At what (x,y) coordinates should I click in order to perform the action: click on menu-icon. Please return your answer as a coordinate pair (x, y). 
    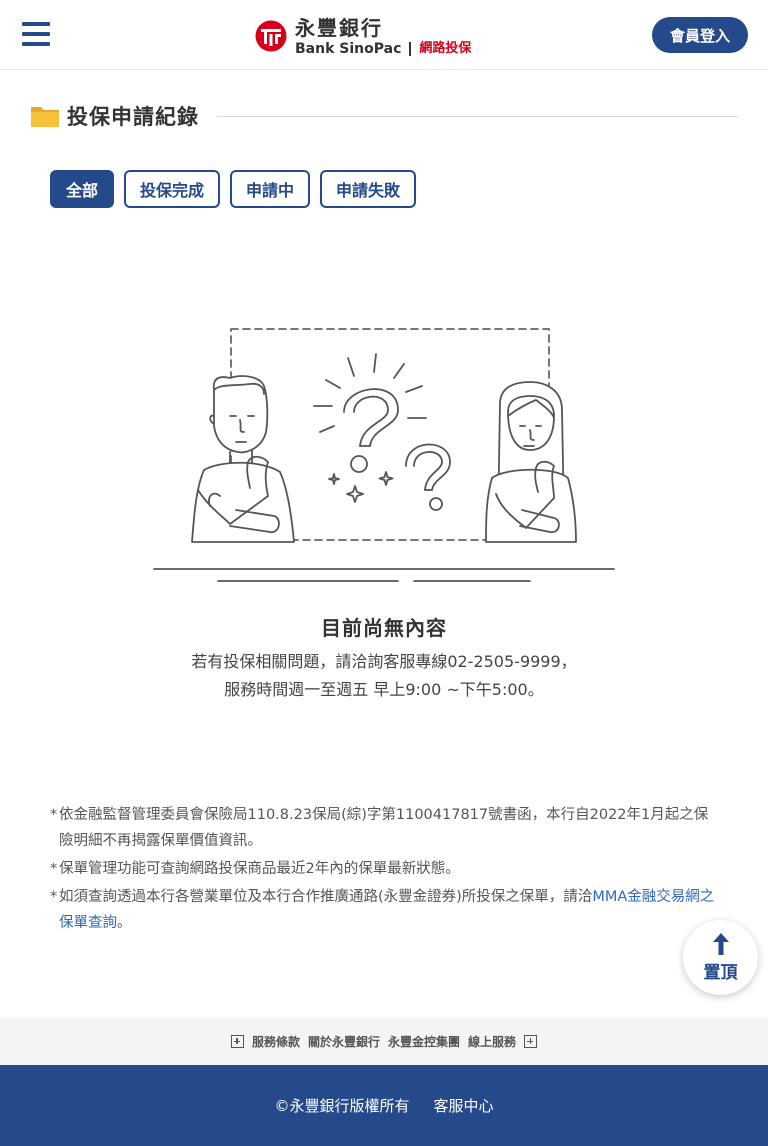
    Looking at the image, I should click on (36, 35).